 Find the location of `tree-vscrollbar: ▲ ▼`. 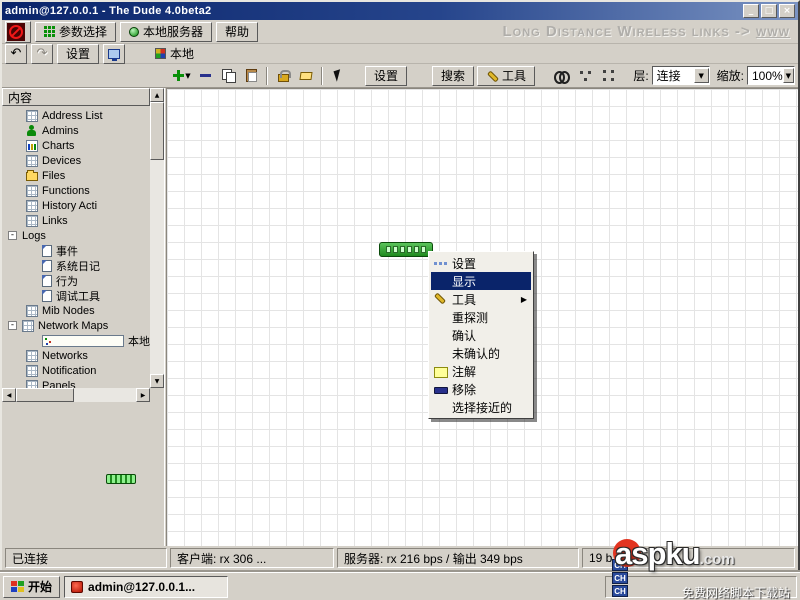

tree-vscrollbar: ▲ ▼ is located at coordinates (157, 238).